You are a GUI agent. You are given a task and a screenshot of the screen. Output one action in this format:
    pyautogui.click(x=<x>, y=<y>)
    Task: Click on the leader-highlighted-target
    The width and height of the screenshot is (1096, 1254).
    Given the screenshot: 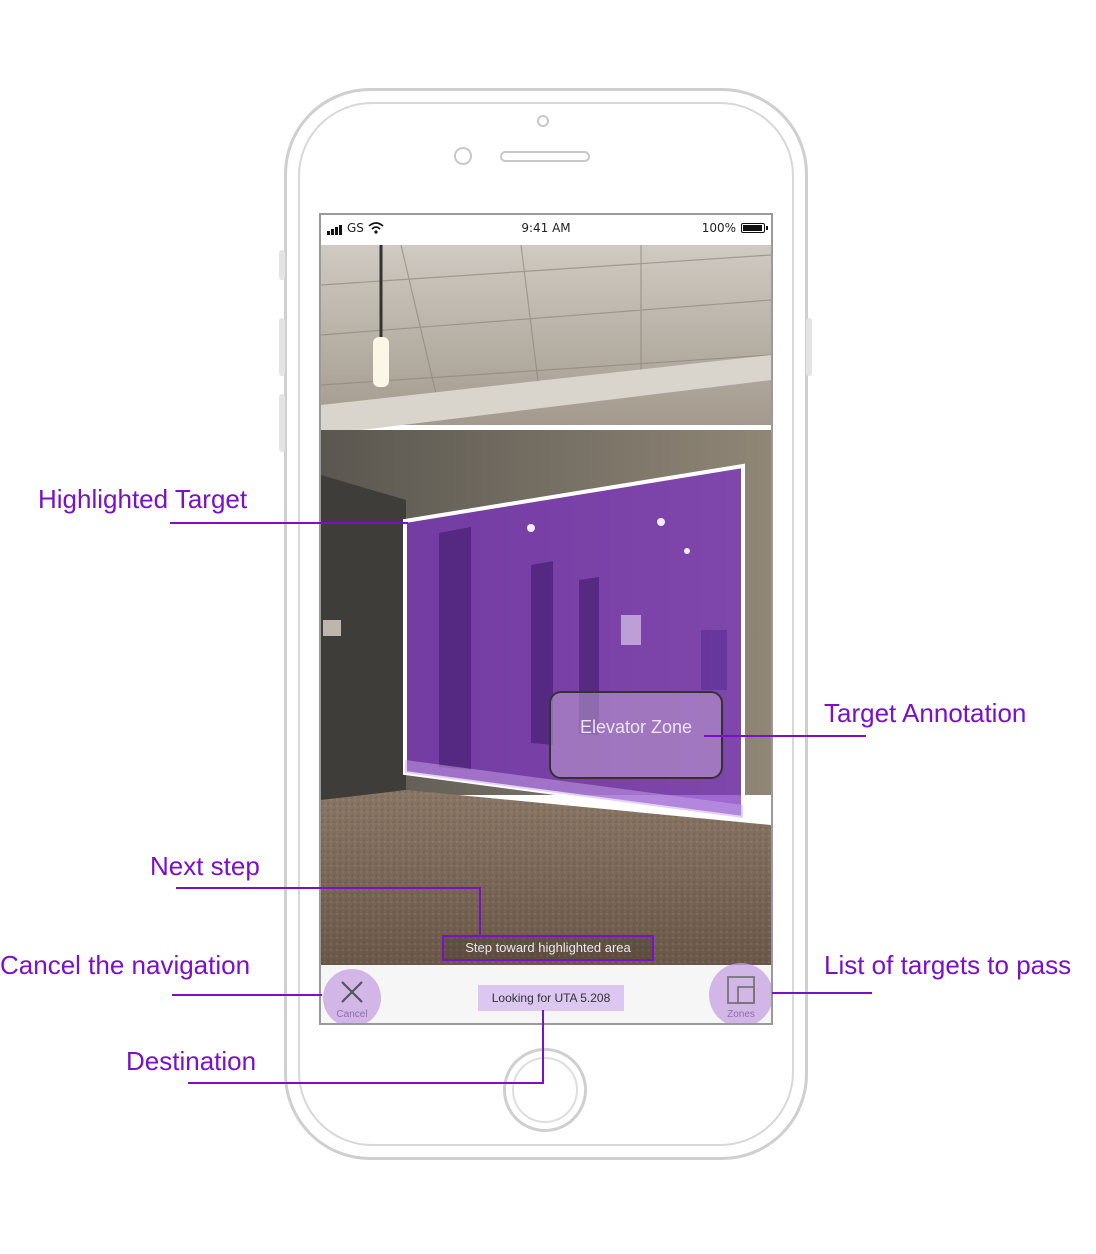 What is the action you would take?
    pyautogui.click(x=289, y=523)
    